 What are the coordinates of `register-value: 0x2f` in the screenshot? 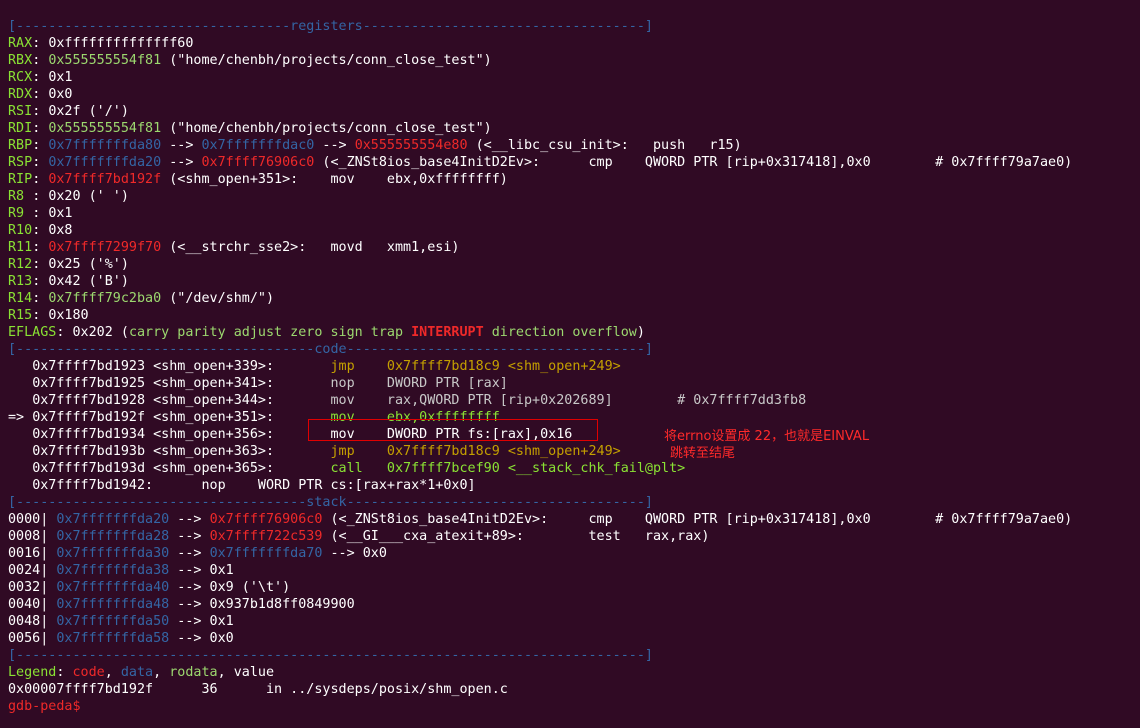 It's located at (64, 111).